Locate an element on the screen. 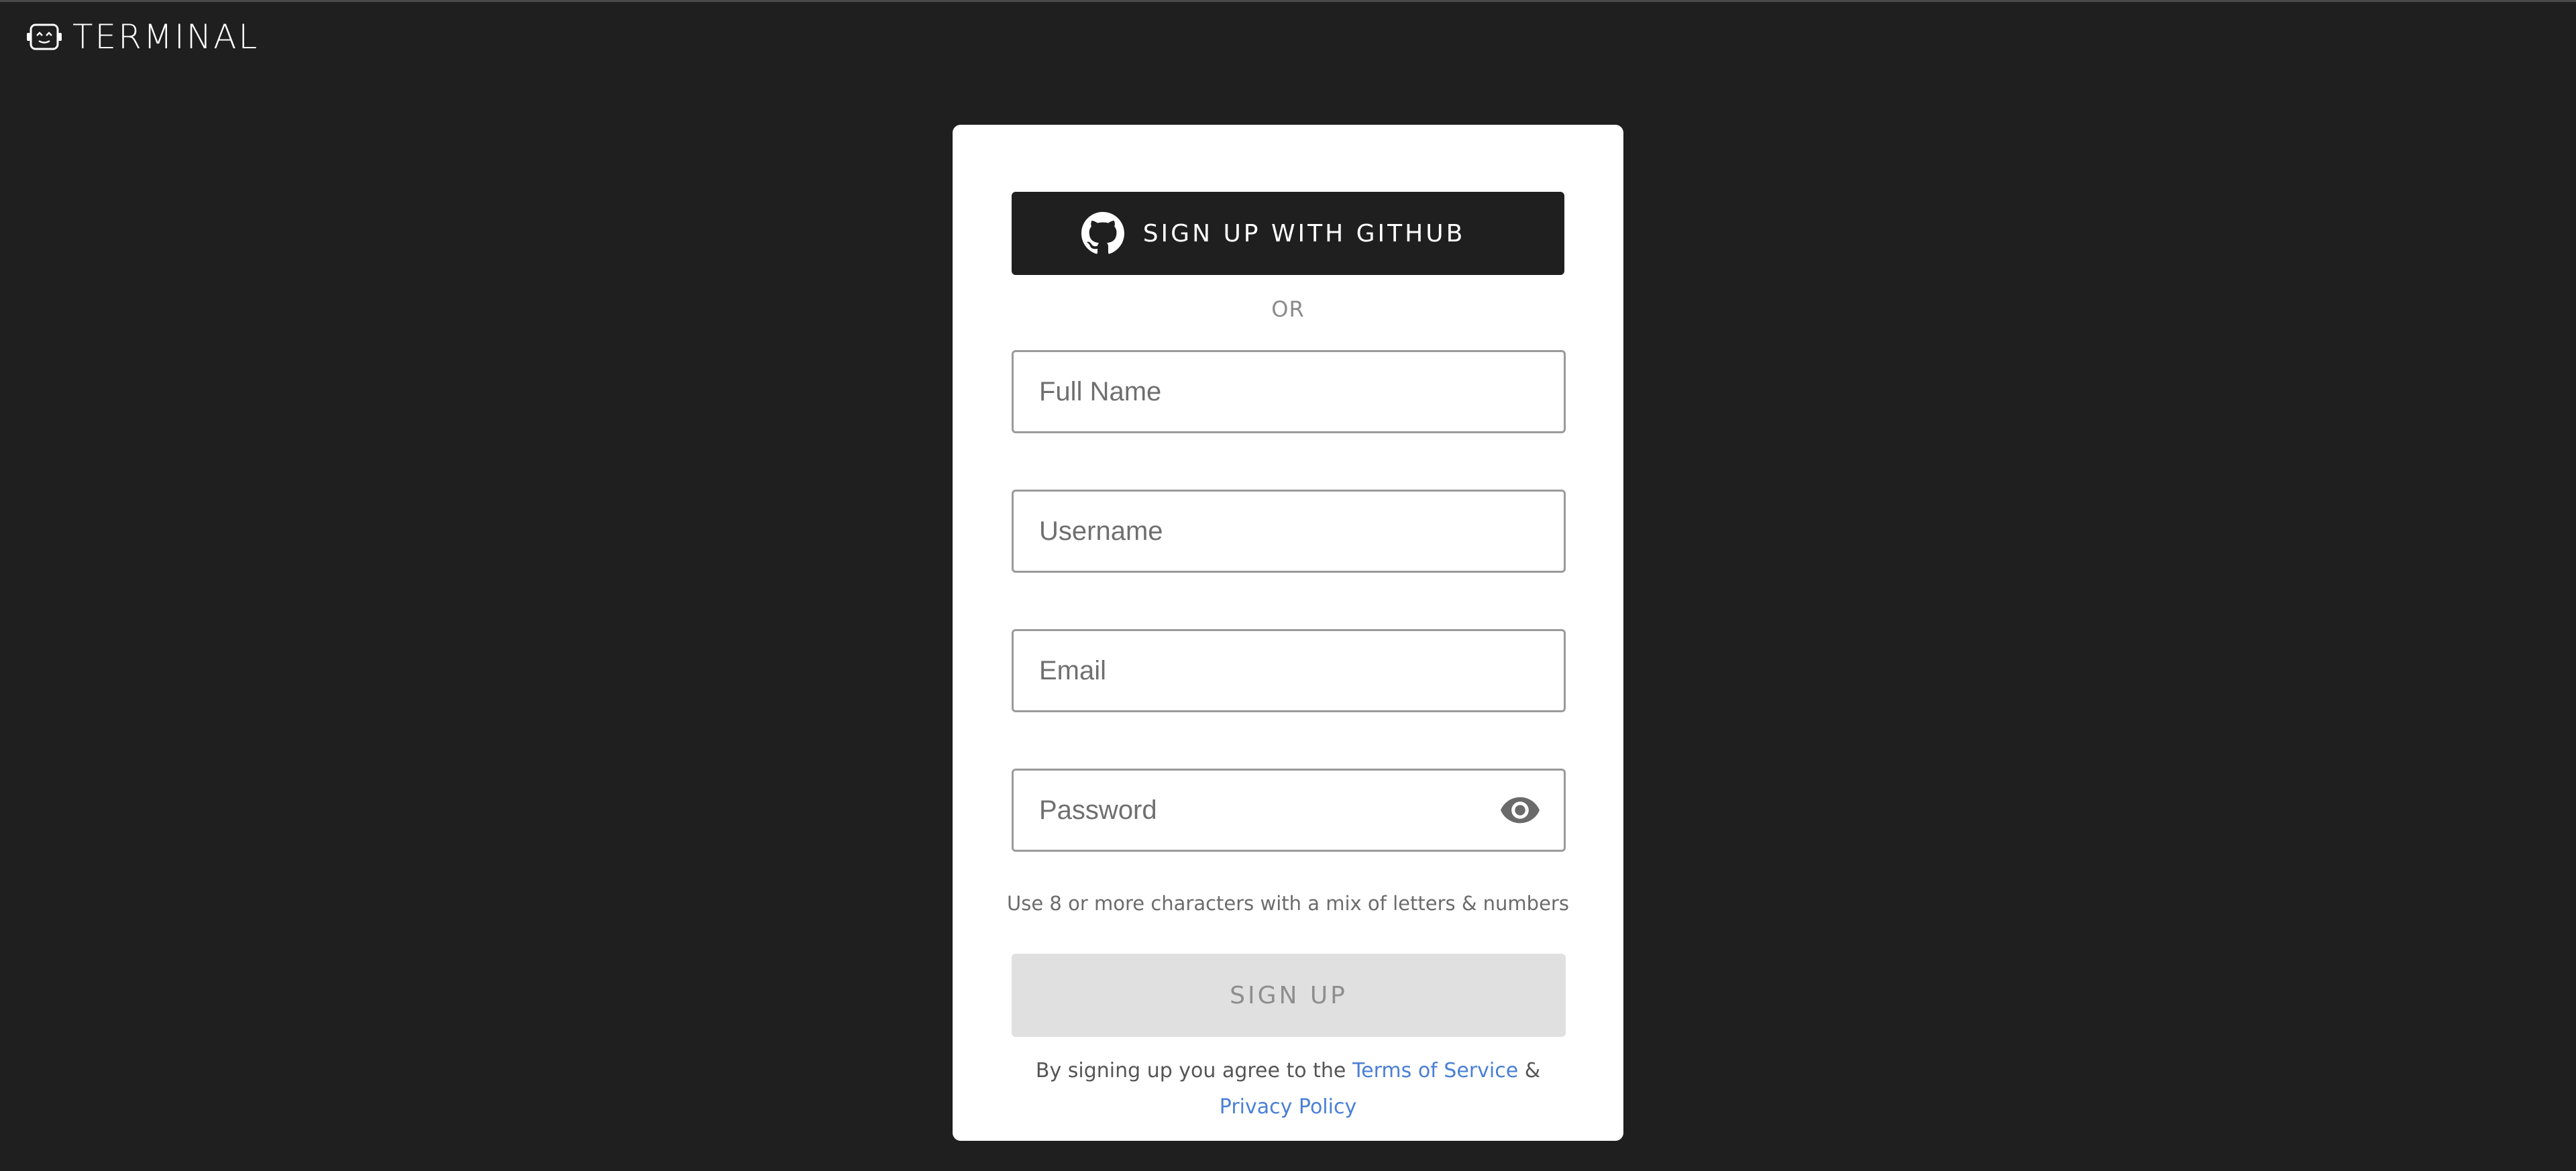 The image size is (2576, 1171). password-field-wrapper is located at coordinates (1289, 810).